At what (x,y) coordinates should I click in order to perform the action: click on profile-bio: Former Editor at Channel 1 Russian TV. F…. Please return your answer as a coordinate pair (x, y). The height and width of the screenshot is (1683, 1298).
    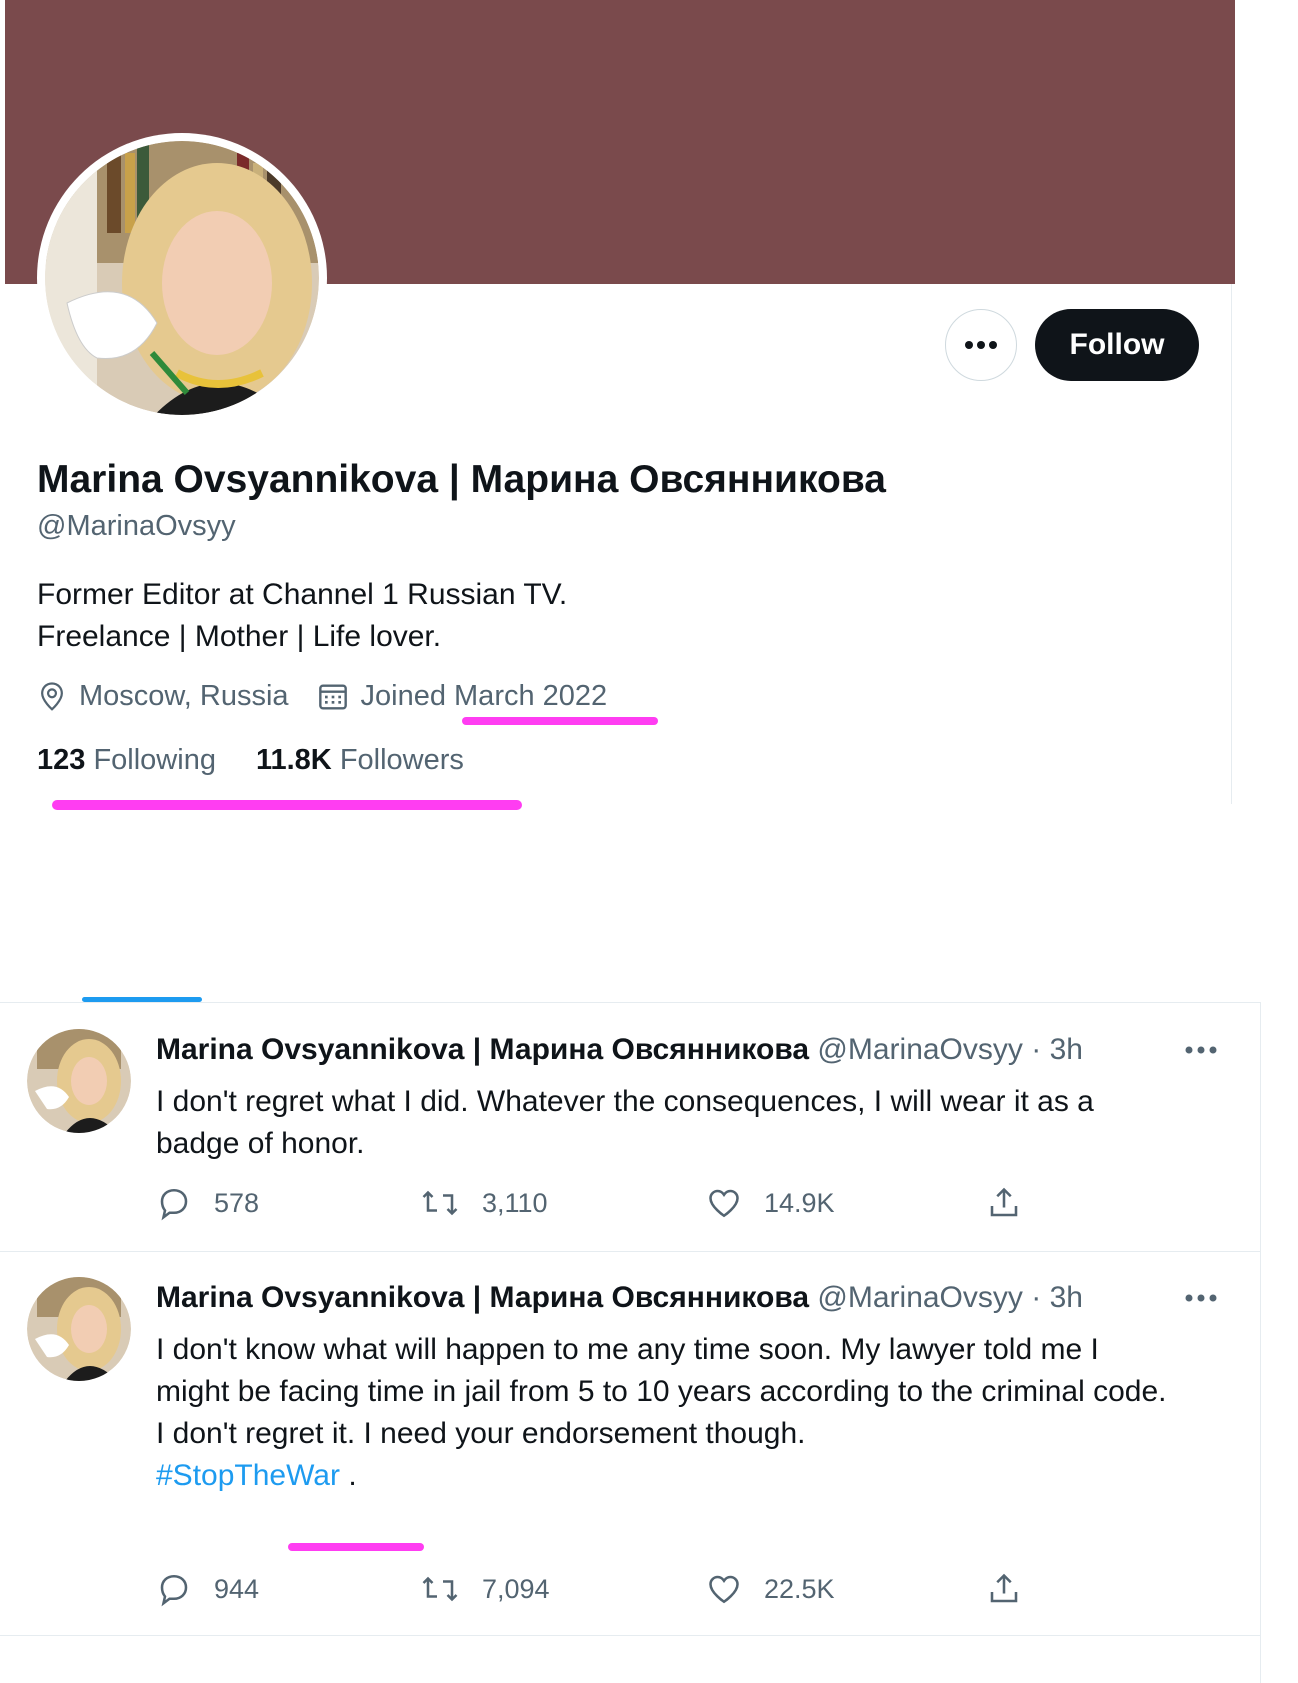
    Looking at the image, I should click on (302, 616).